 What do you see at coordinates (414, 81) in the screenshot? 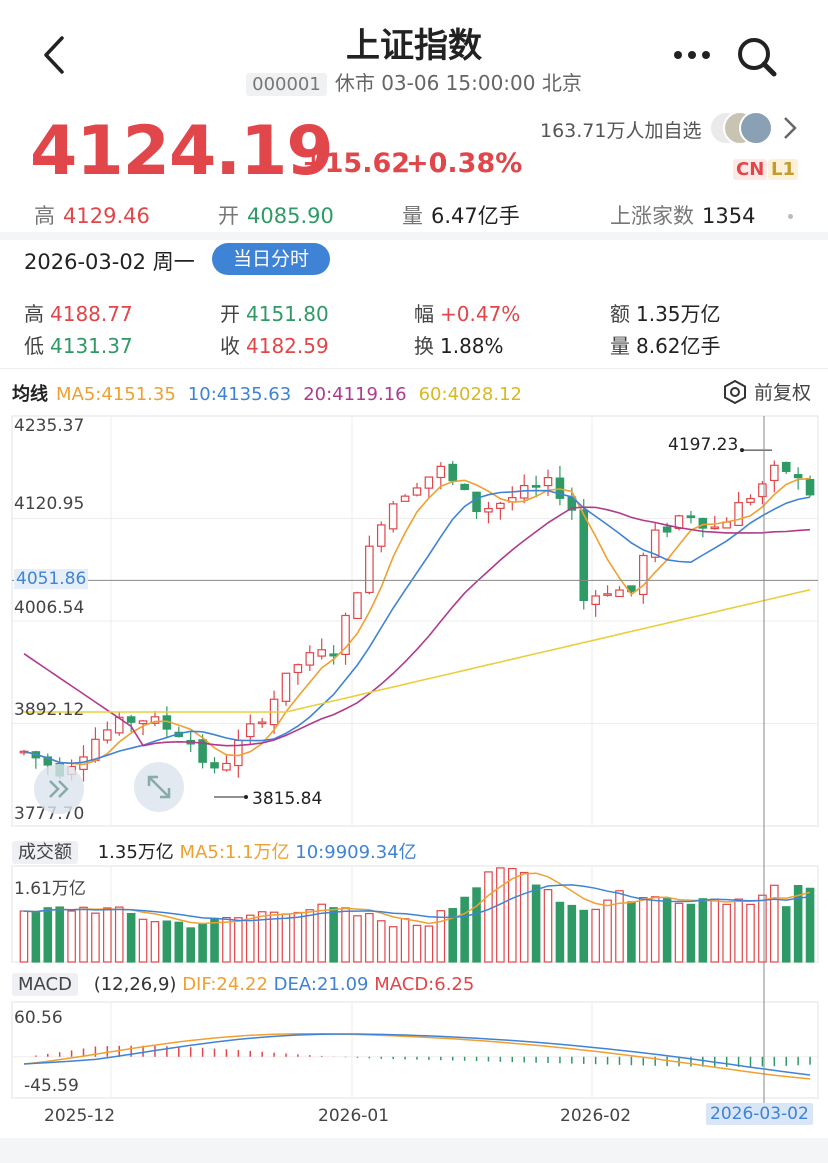
I see `subtitle: 000001 休市 03-06 15:00:00 北京` at bounding box center [414, 81].